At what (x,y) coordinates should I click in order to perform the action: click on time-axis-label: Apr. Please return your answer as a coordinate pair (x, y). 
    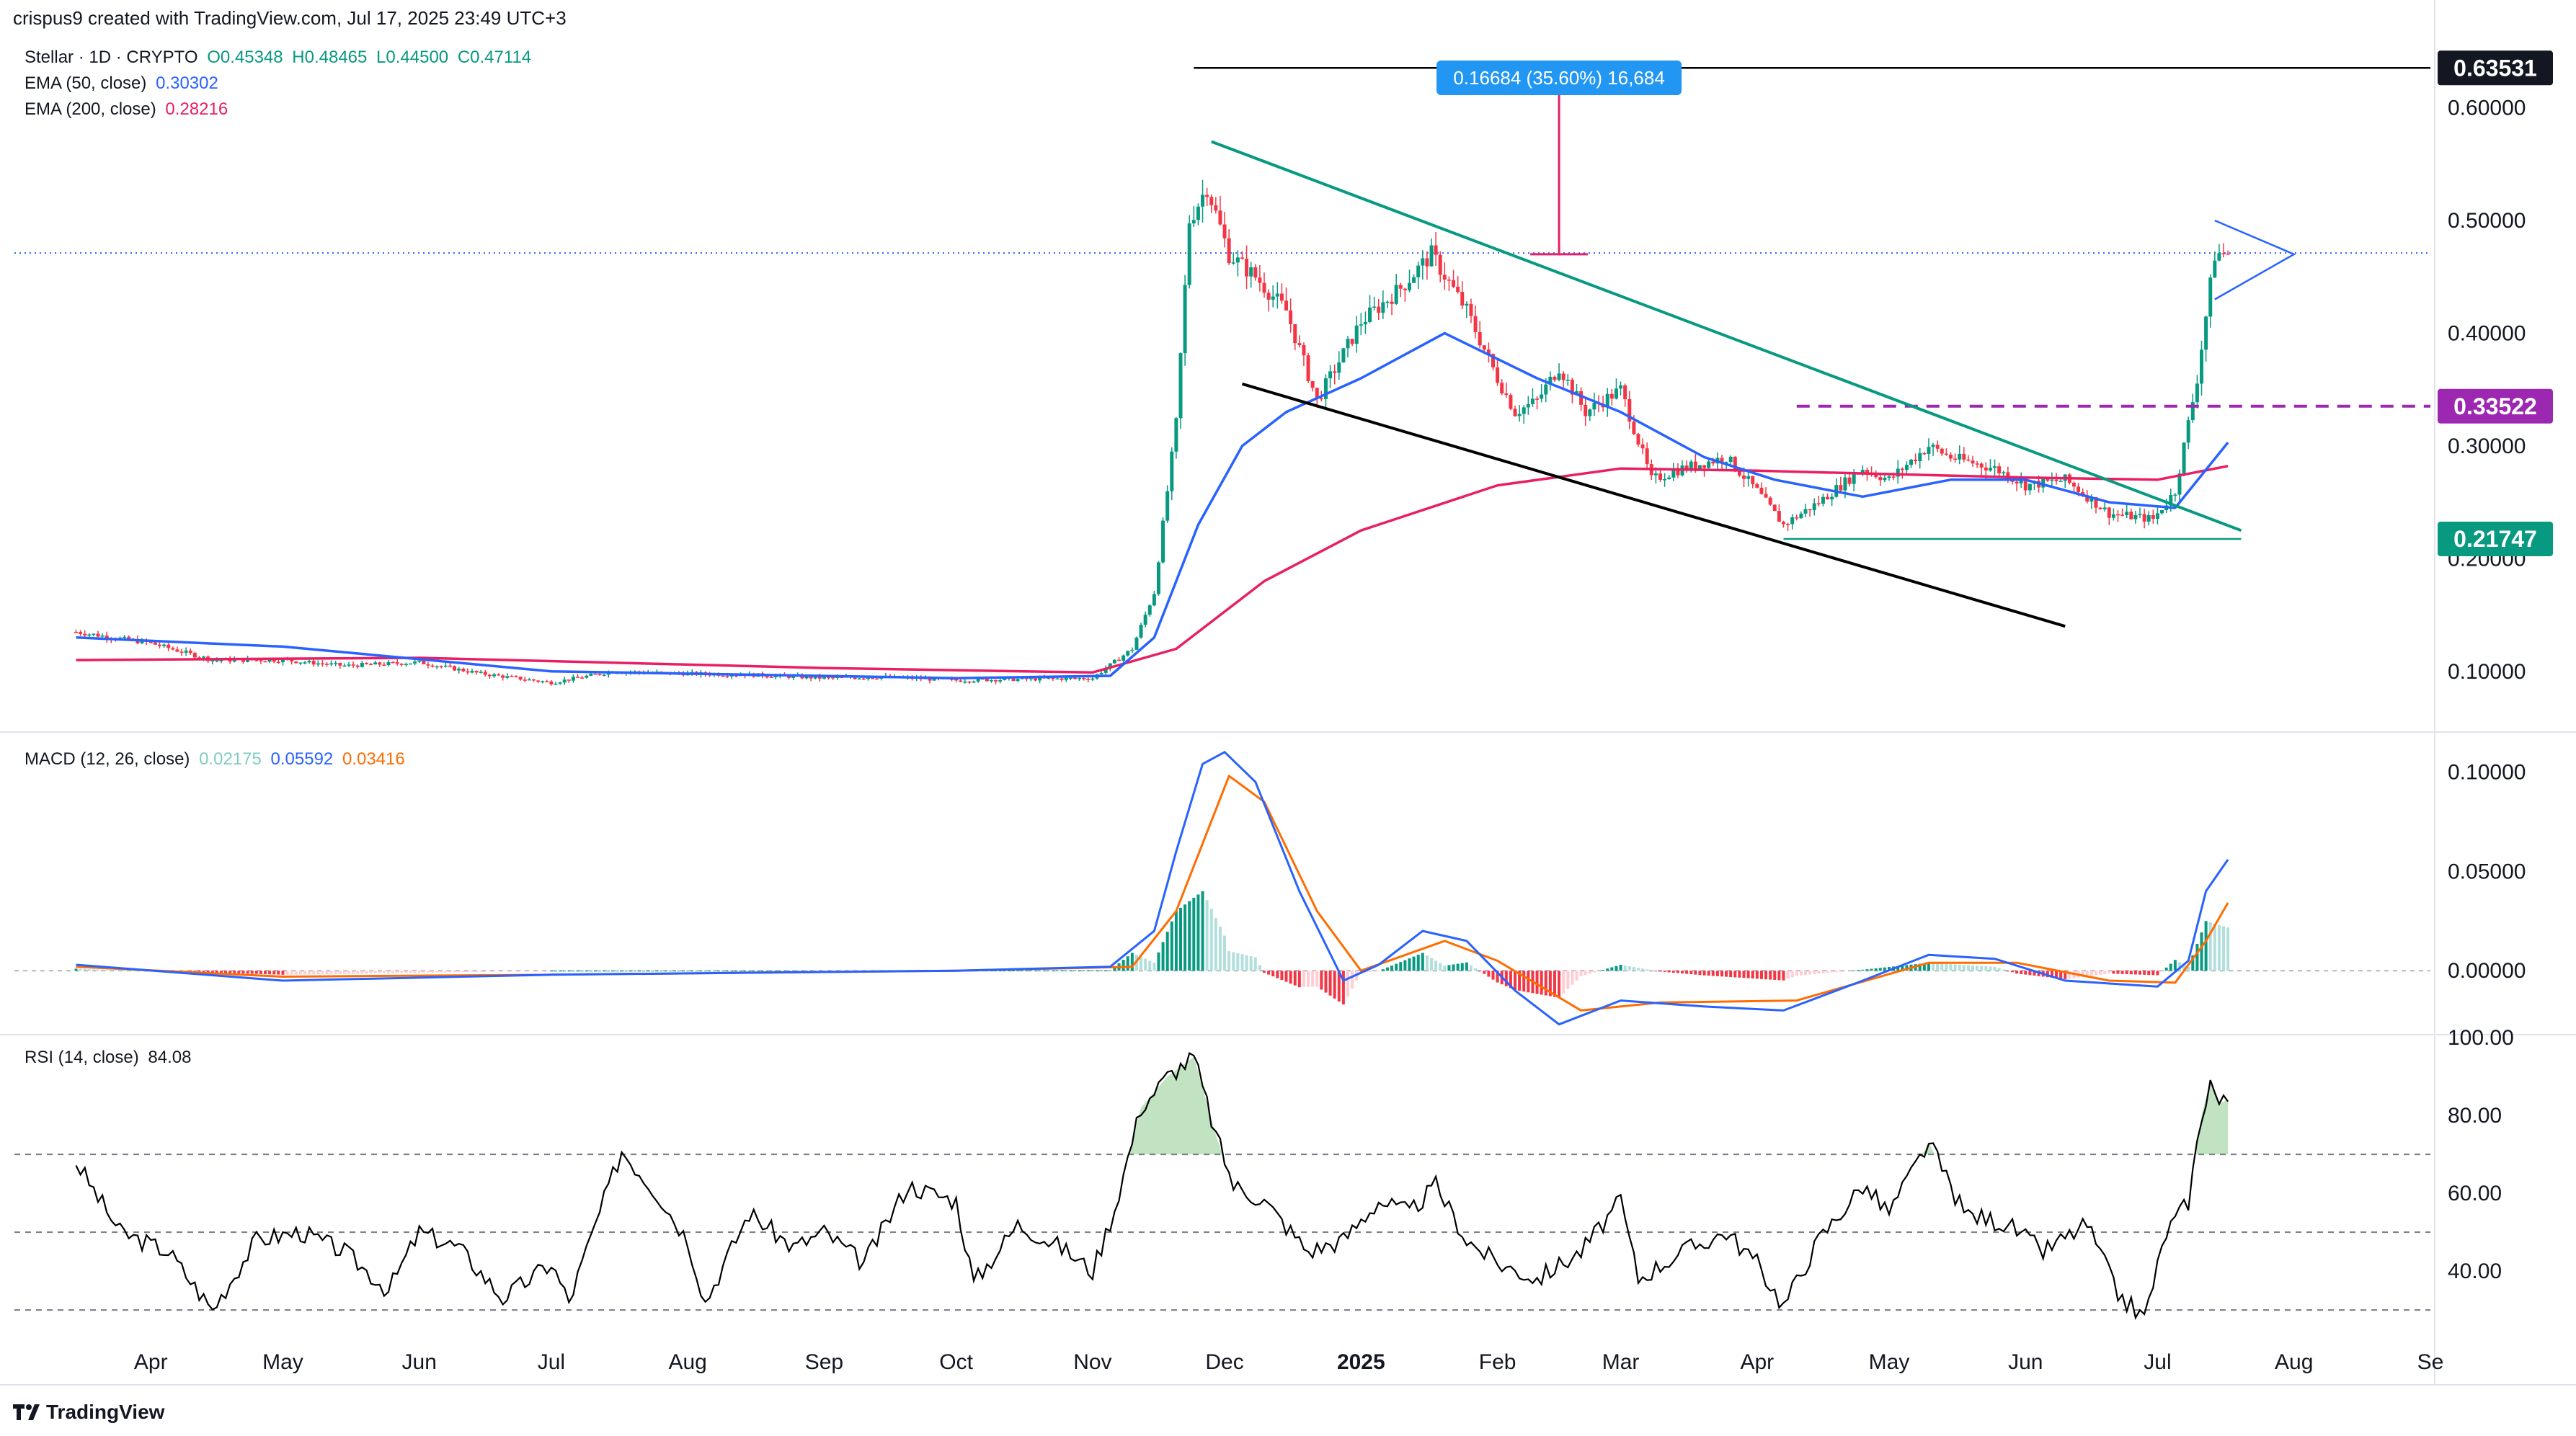
    Looking at the image, I should click on (151, 1362).